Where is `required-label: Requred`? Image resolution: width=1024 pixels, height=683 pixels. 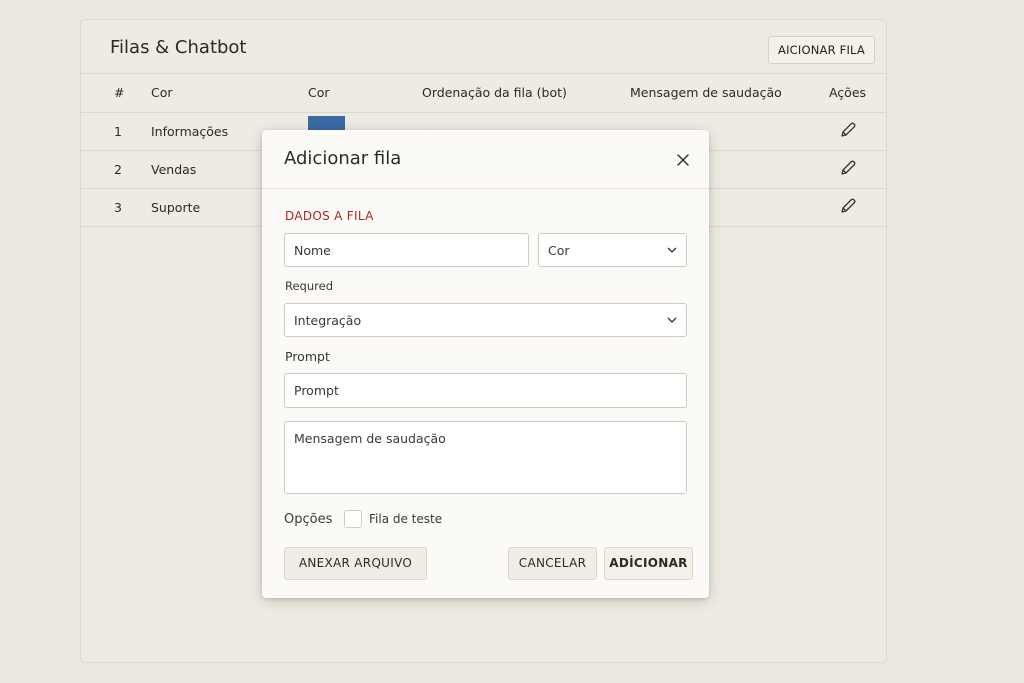 required-label: Requred is located at coordinates (309, 286).